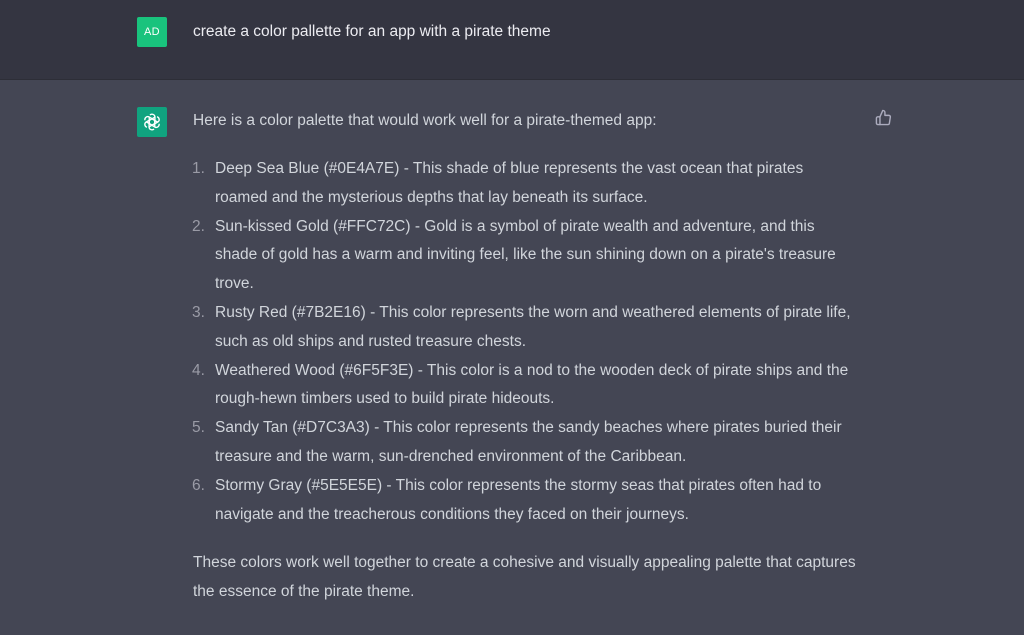 Image resolution: width=1024 pixels, height=635 pixels. Describe the element at coordinates (198, 312) in the screenshot. I see `list-number: 3.` at that location.